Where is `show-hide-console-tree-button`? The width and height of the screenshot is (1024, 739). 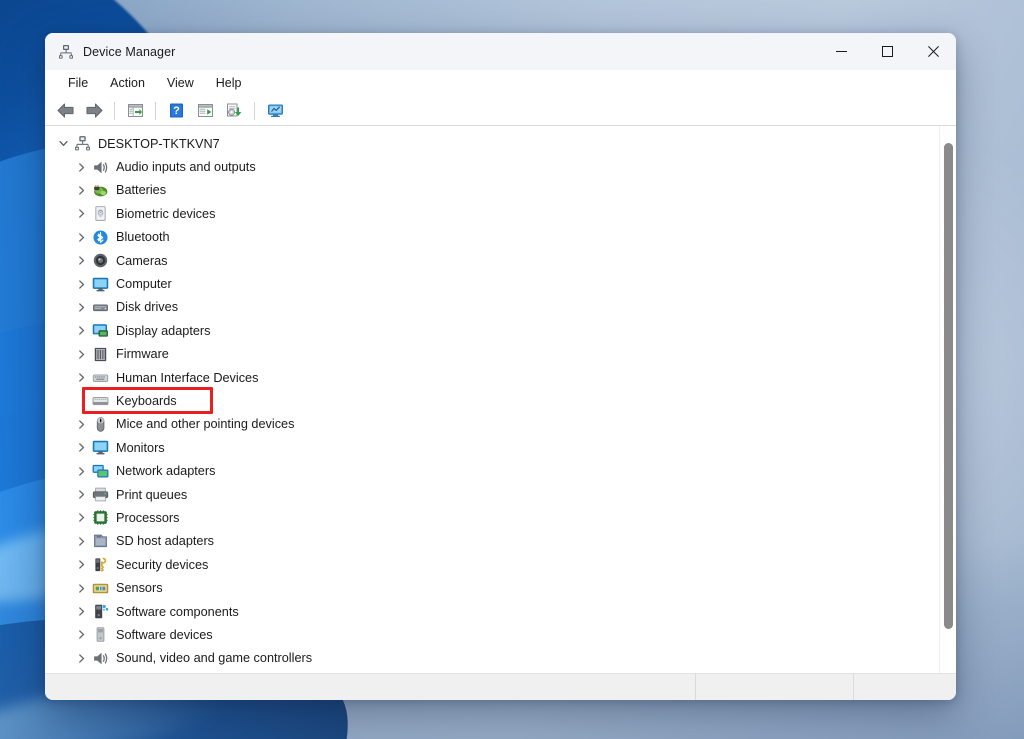 show-hide-console-tree-button is located at coordinates (135, 111).